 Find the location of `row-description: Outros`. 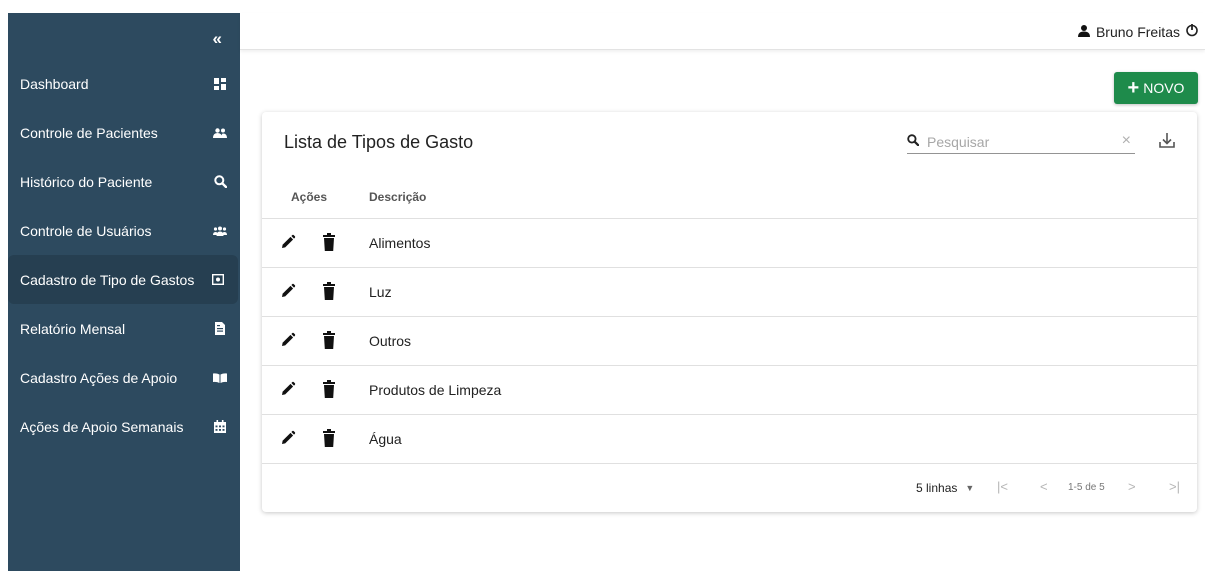

row-description: Outros is located at coordinates (390, 341).